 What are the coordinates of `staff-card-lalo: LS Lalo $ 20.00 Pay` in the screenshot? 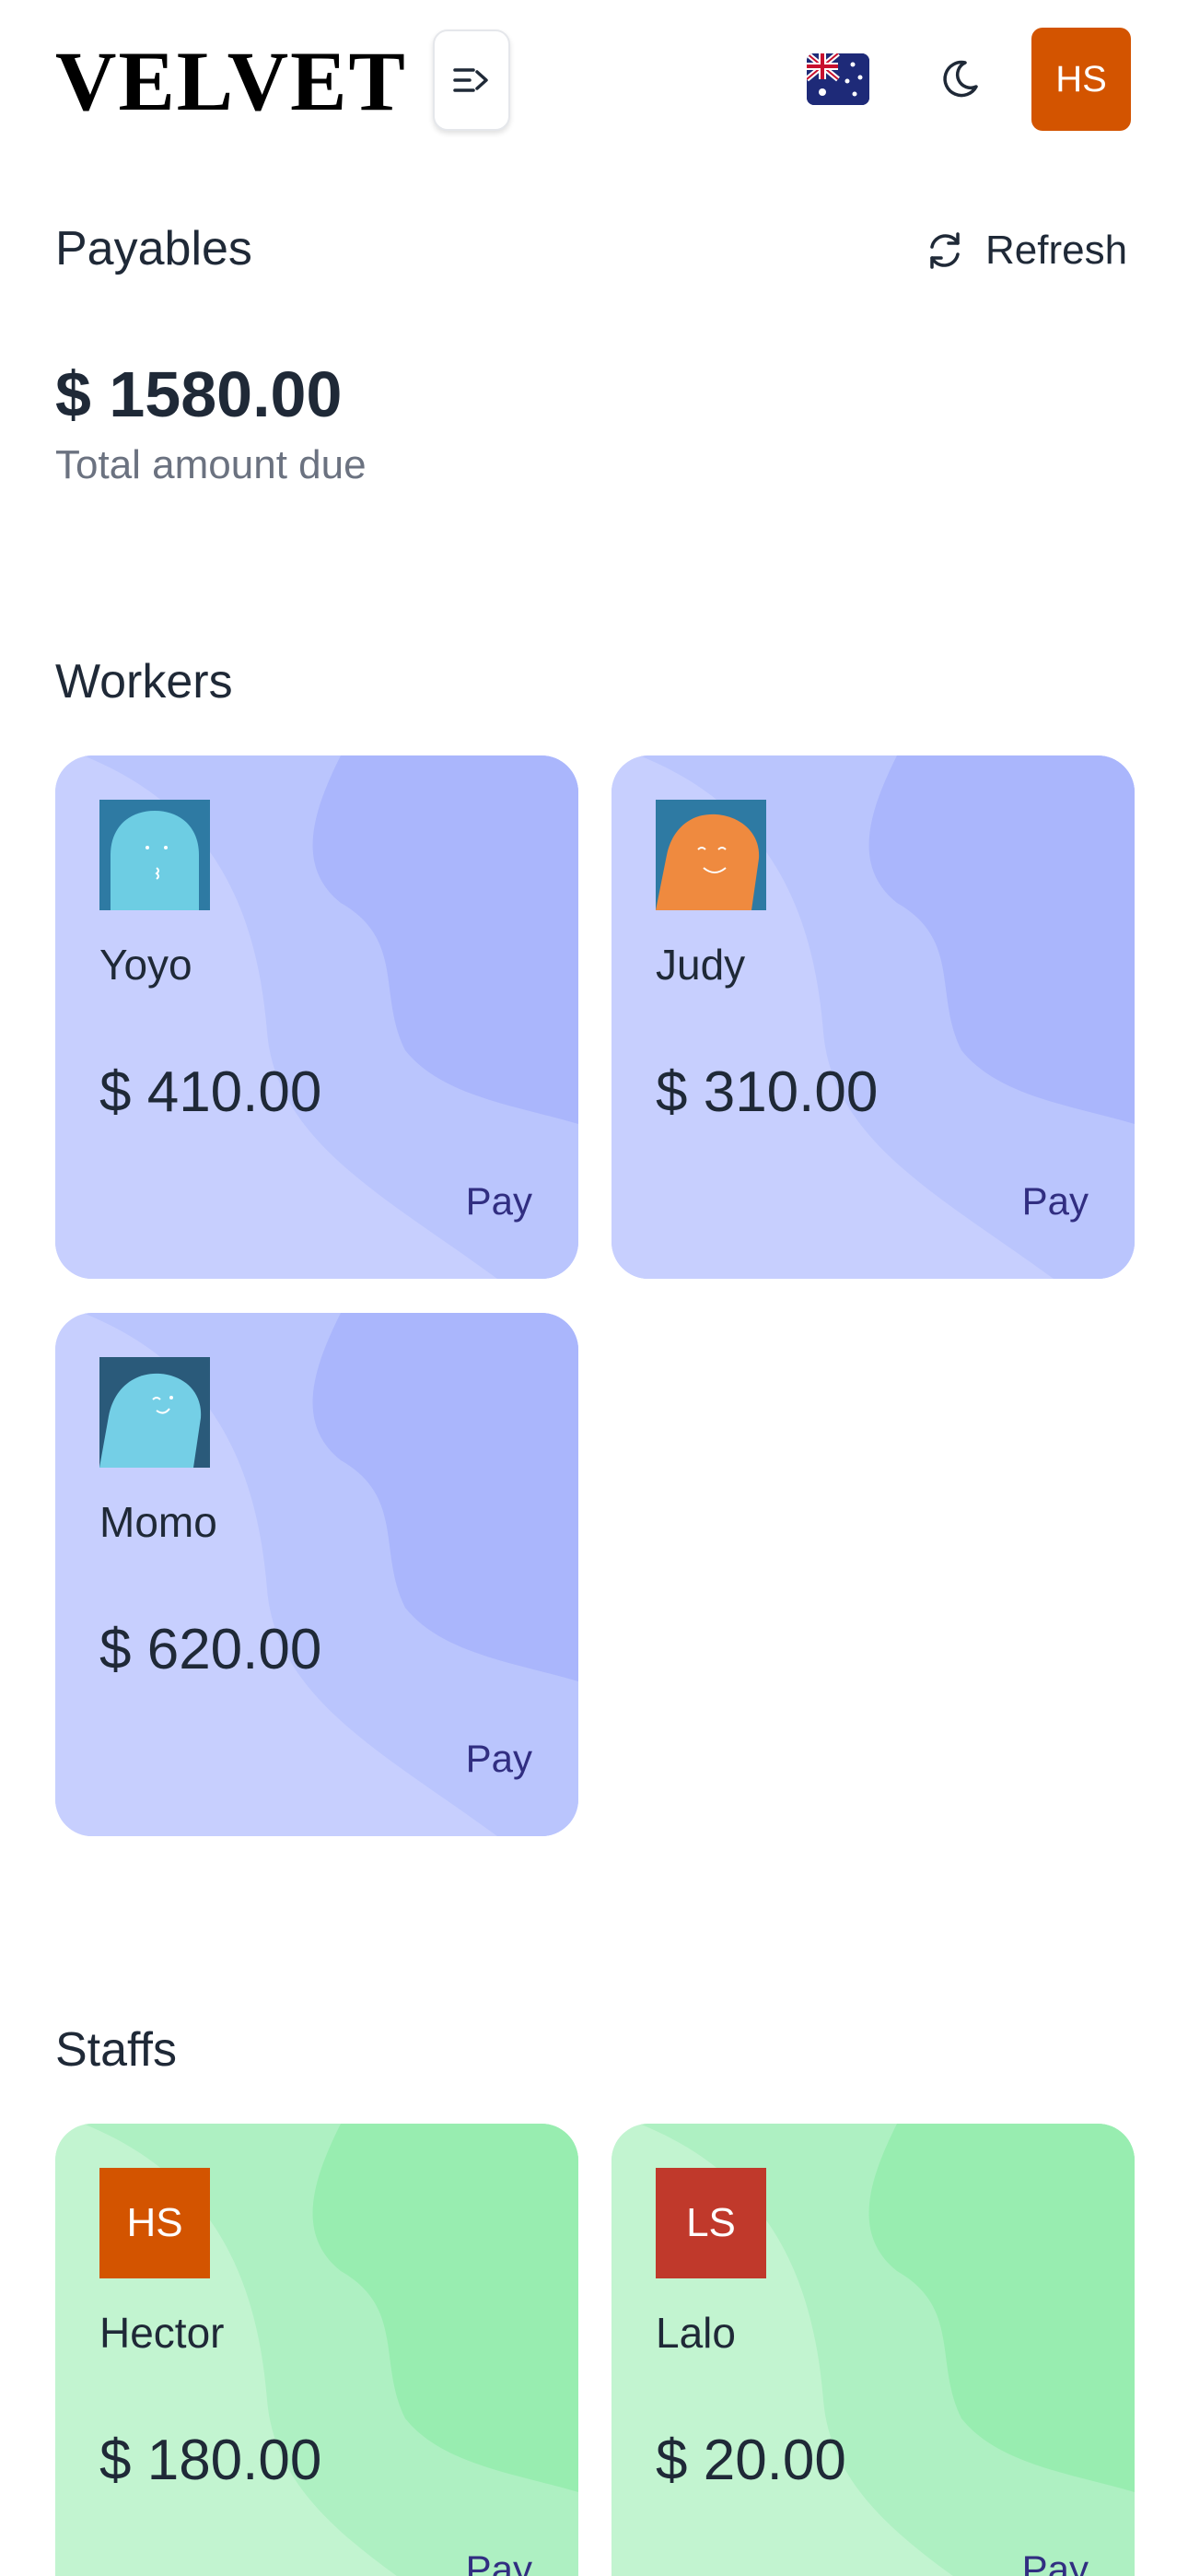 It's located at (873, 2350).